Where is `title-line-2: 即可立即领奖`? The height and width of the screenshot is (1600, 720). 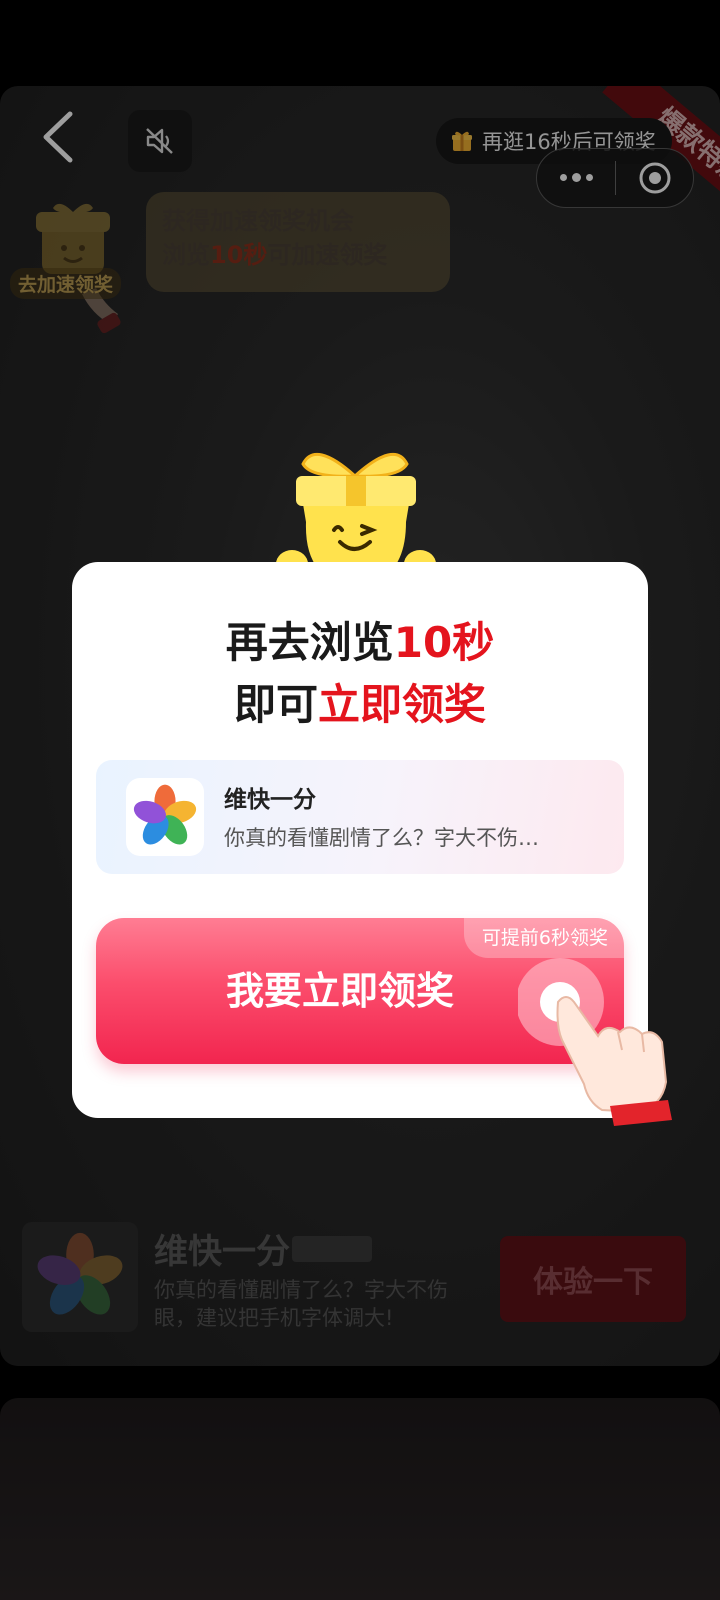 title-line-2: 即可立即领奖 is located at coordinates (360, 704).